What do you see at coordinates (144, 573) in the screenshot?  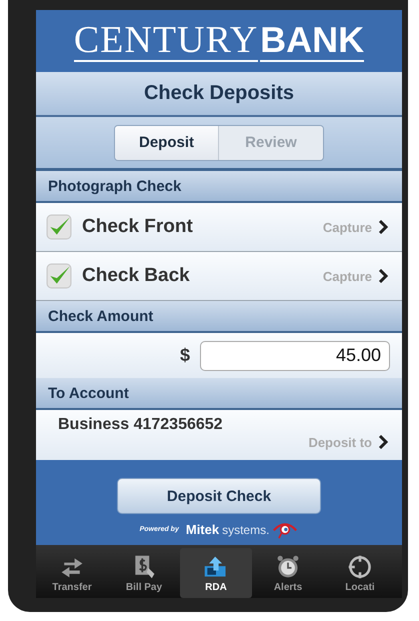 I see `tab-bar-item: Bill Pay` at bounding box center [144, 573].